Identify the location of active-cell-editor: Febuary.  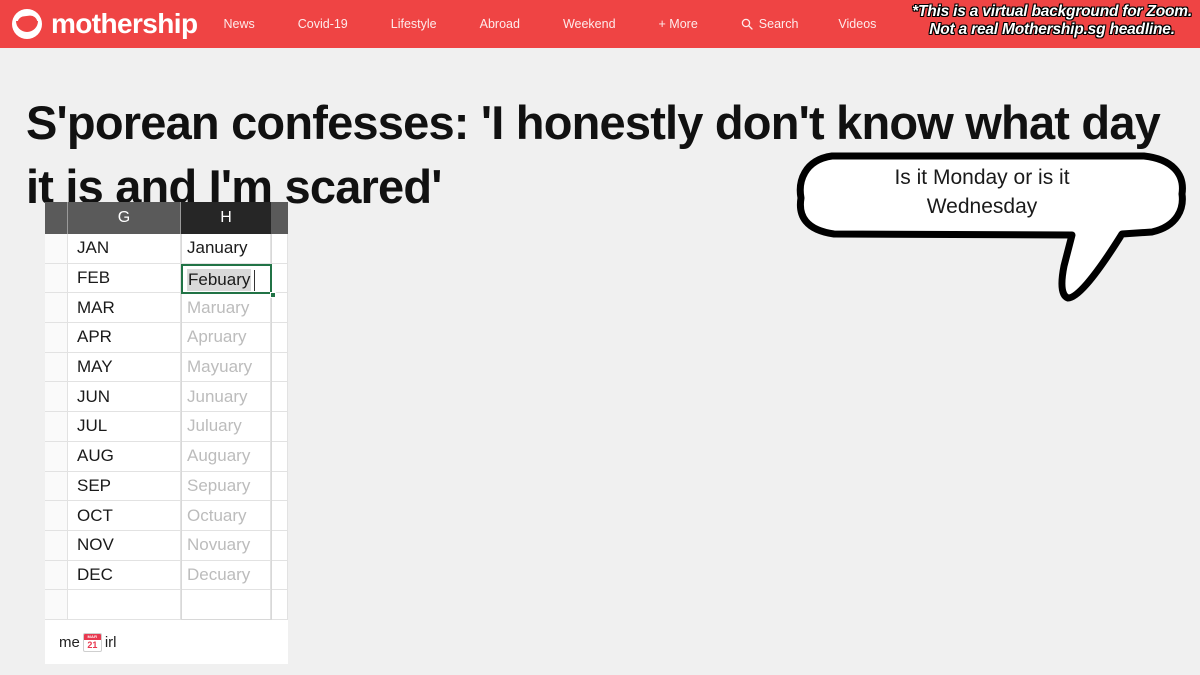
(228, 280).